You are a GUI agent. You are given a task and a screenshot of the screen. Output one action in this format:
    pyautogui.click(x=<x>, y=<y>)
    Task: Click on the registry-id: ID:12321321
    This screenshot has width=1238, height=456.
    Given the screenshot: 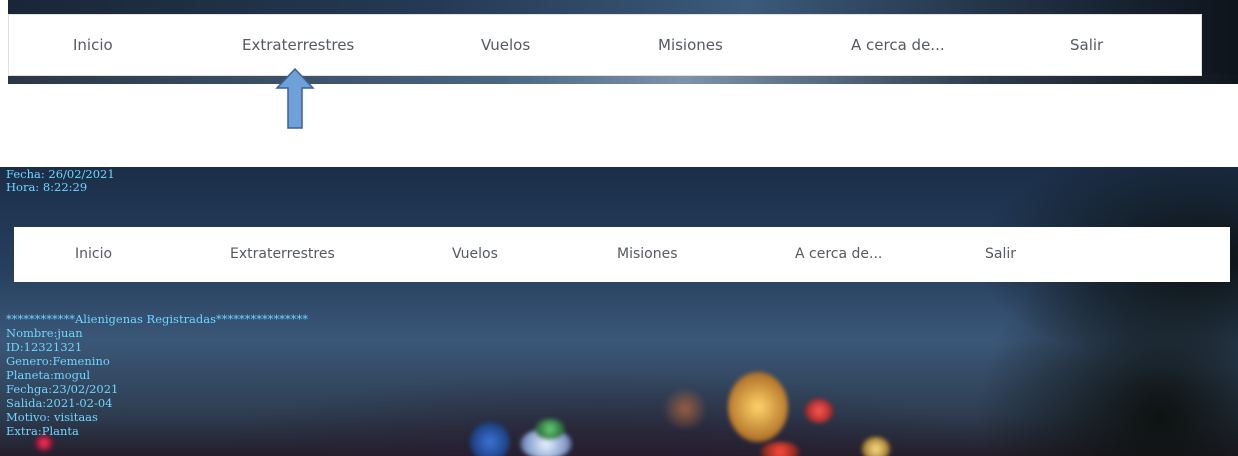 What is the action you would take?
    pyautogui.click(x=44, y=347)
    